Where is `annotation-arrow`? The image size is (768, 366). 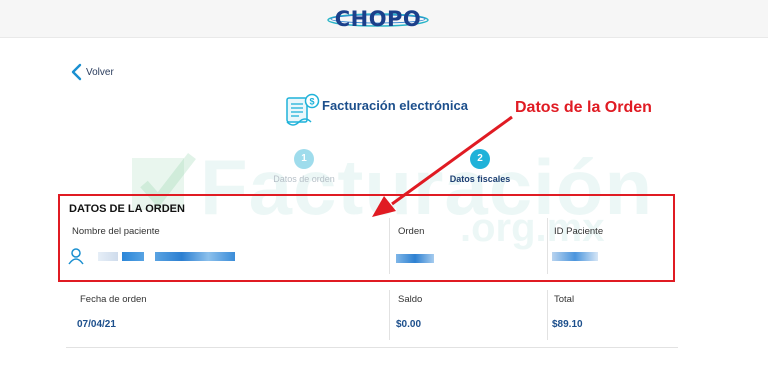 annotation-arrow is located at coordinates (442, 166).